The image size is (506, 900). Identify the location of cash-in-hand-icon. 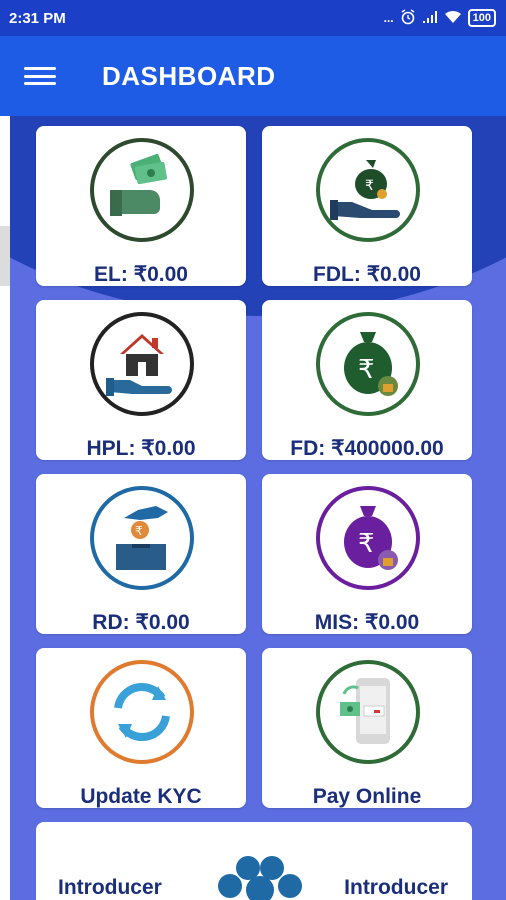
(142, 190).